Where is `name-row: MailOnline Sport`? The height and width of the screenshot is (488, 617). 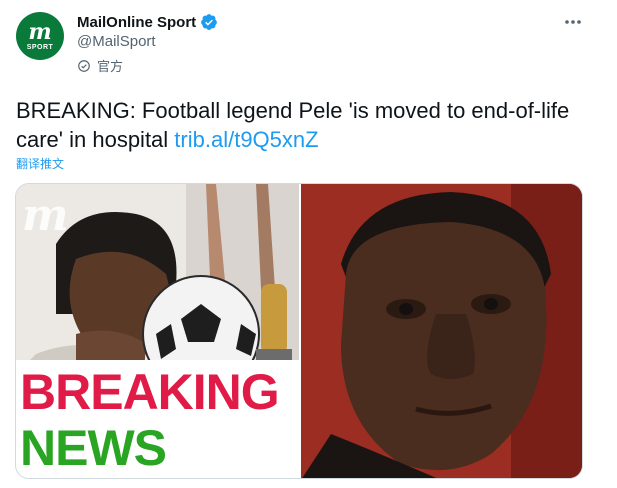 name-row: MailOnline Sport is located at coordinates (147, 22).